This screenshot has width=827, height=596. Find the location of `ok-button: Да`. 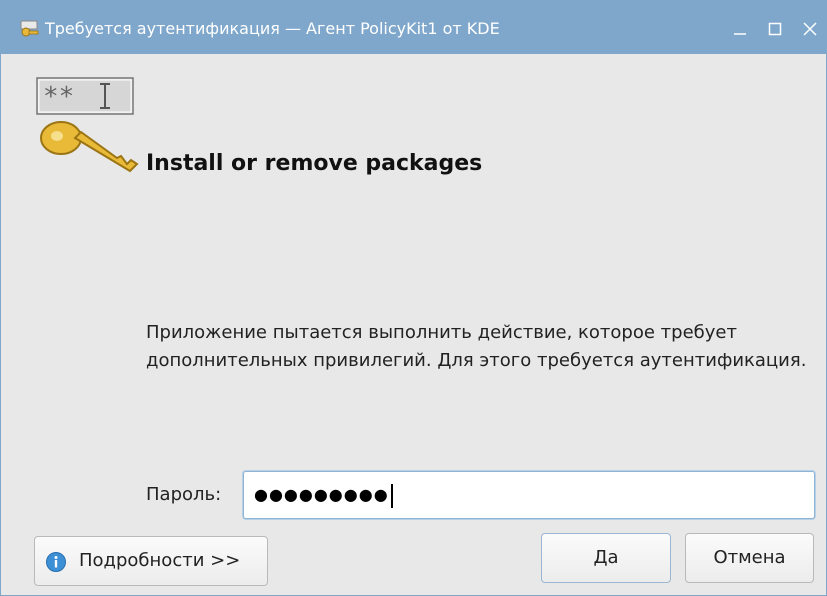

ok-button: Да is located at coordinates (606, 558).